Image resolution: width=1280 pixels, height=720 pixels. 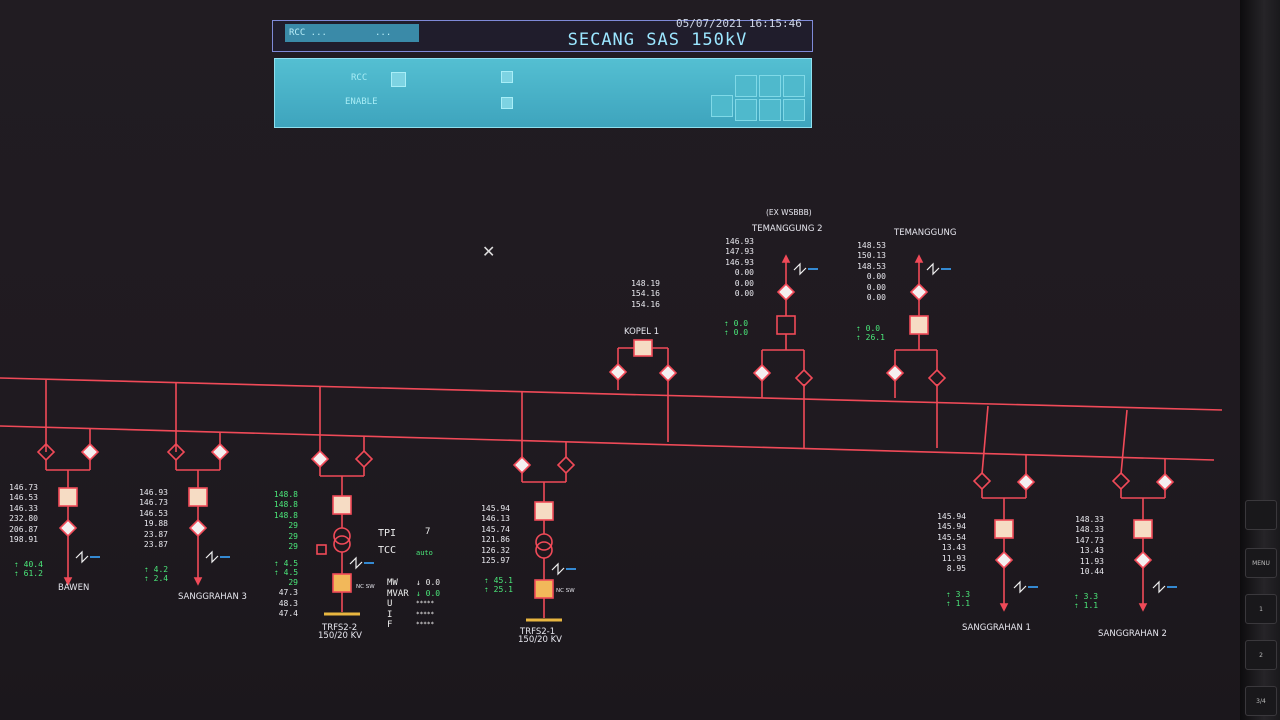 I want to click on trfs2-2-feeder-icon, so click(x=356, y=563).